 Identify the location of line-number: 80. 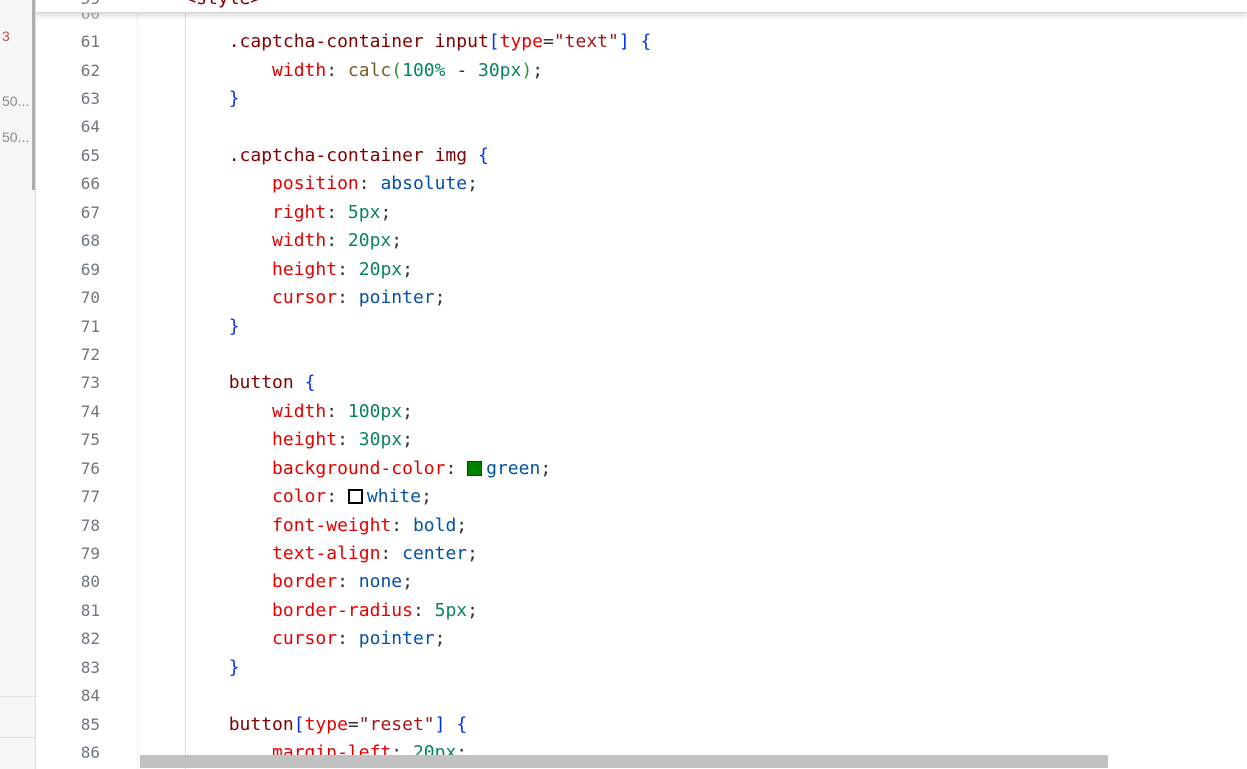
(68, 581).